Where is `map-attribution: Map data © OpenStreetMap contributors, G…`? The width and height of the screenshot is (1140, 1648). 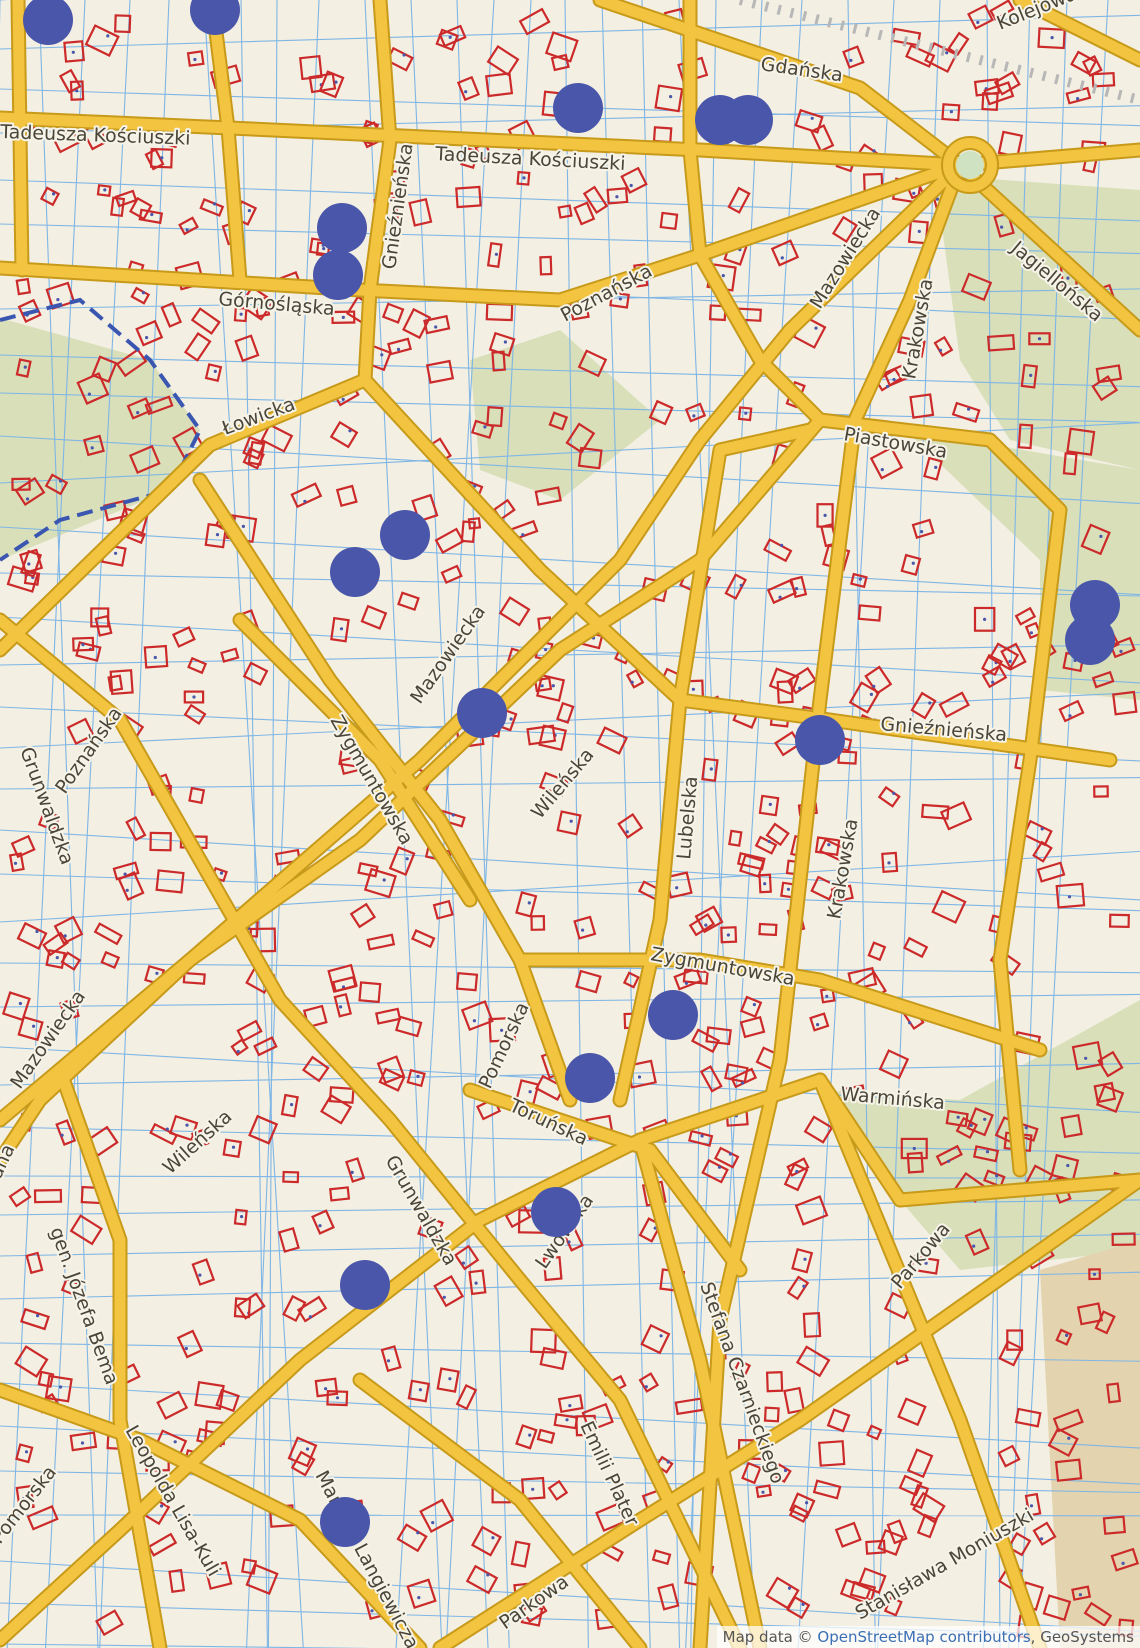
map-attribution: Map data © OpenStreetMap contributors, G… is located at coordinates (928, 1637).